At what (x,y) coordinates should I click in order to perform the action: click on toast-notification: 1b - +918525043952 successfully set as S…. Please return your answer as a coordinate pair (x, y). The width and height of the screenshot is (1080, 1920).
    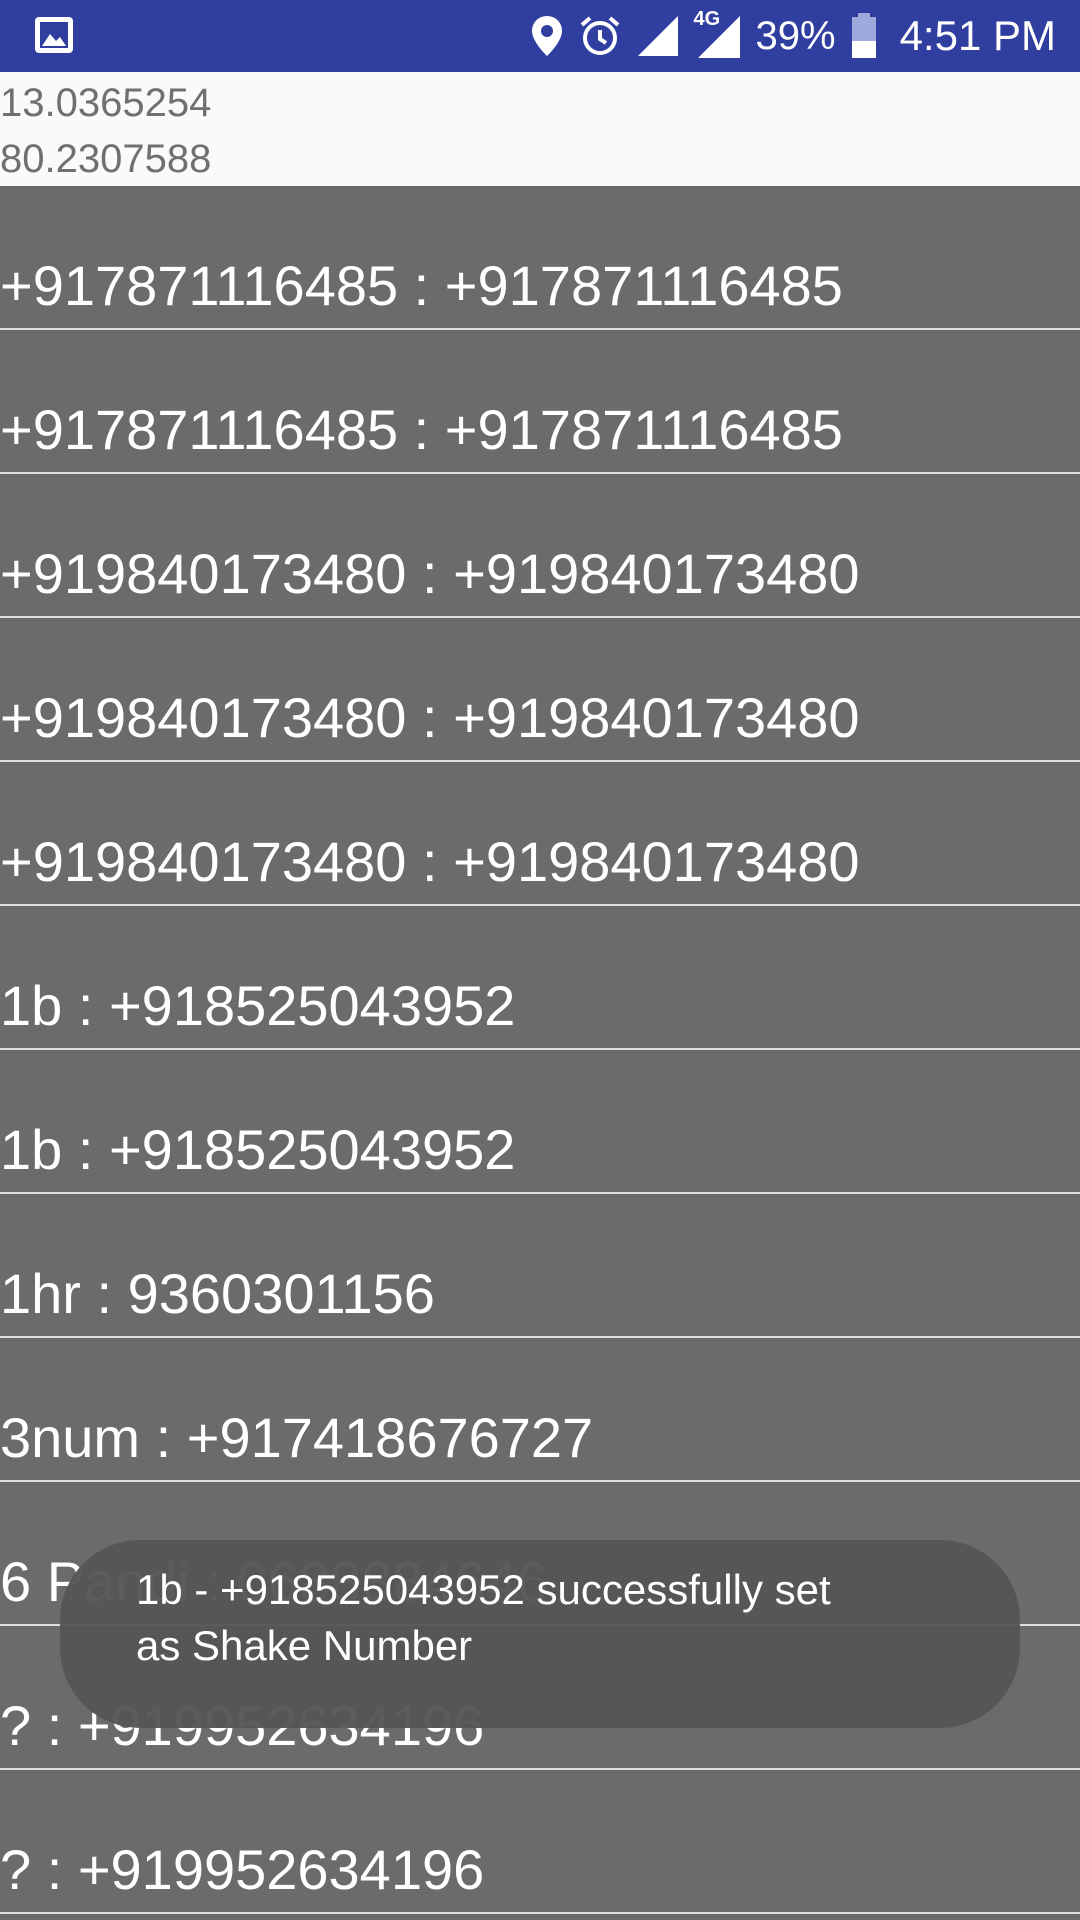
    Looking at the image, I should click on (540, 1634).